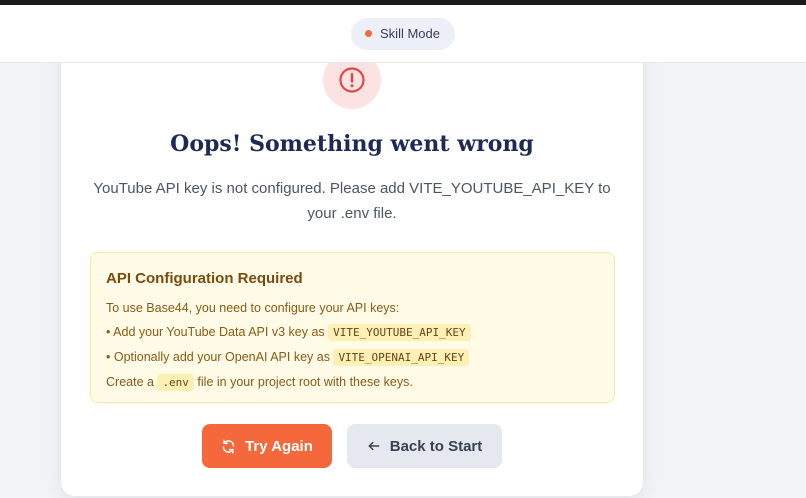 The width and height of the screenshot is (806, 498). Describe the element at coordinates (130, 382) in the screenshot. I see `notice-footer-pre: Create a` at that location.